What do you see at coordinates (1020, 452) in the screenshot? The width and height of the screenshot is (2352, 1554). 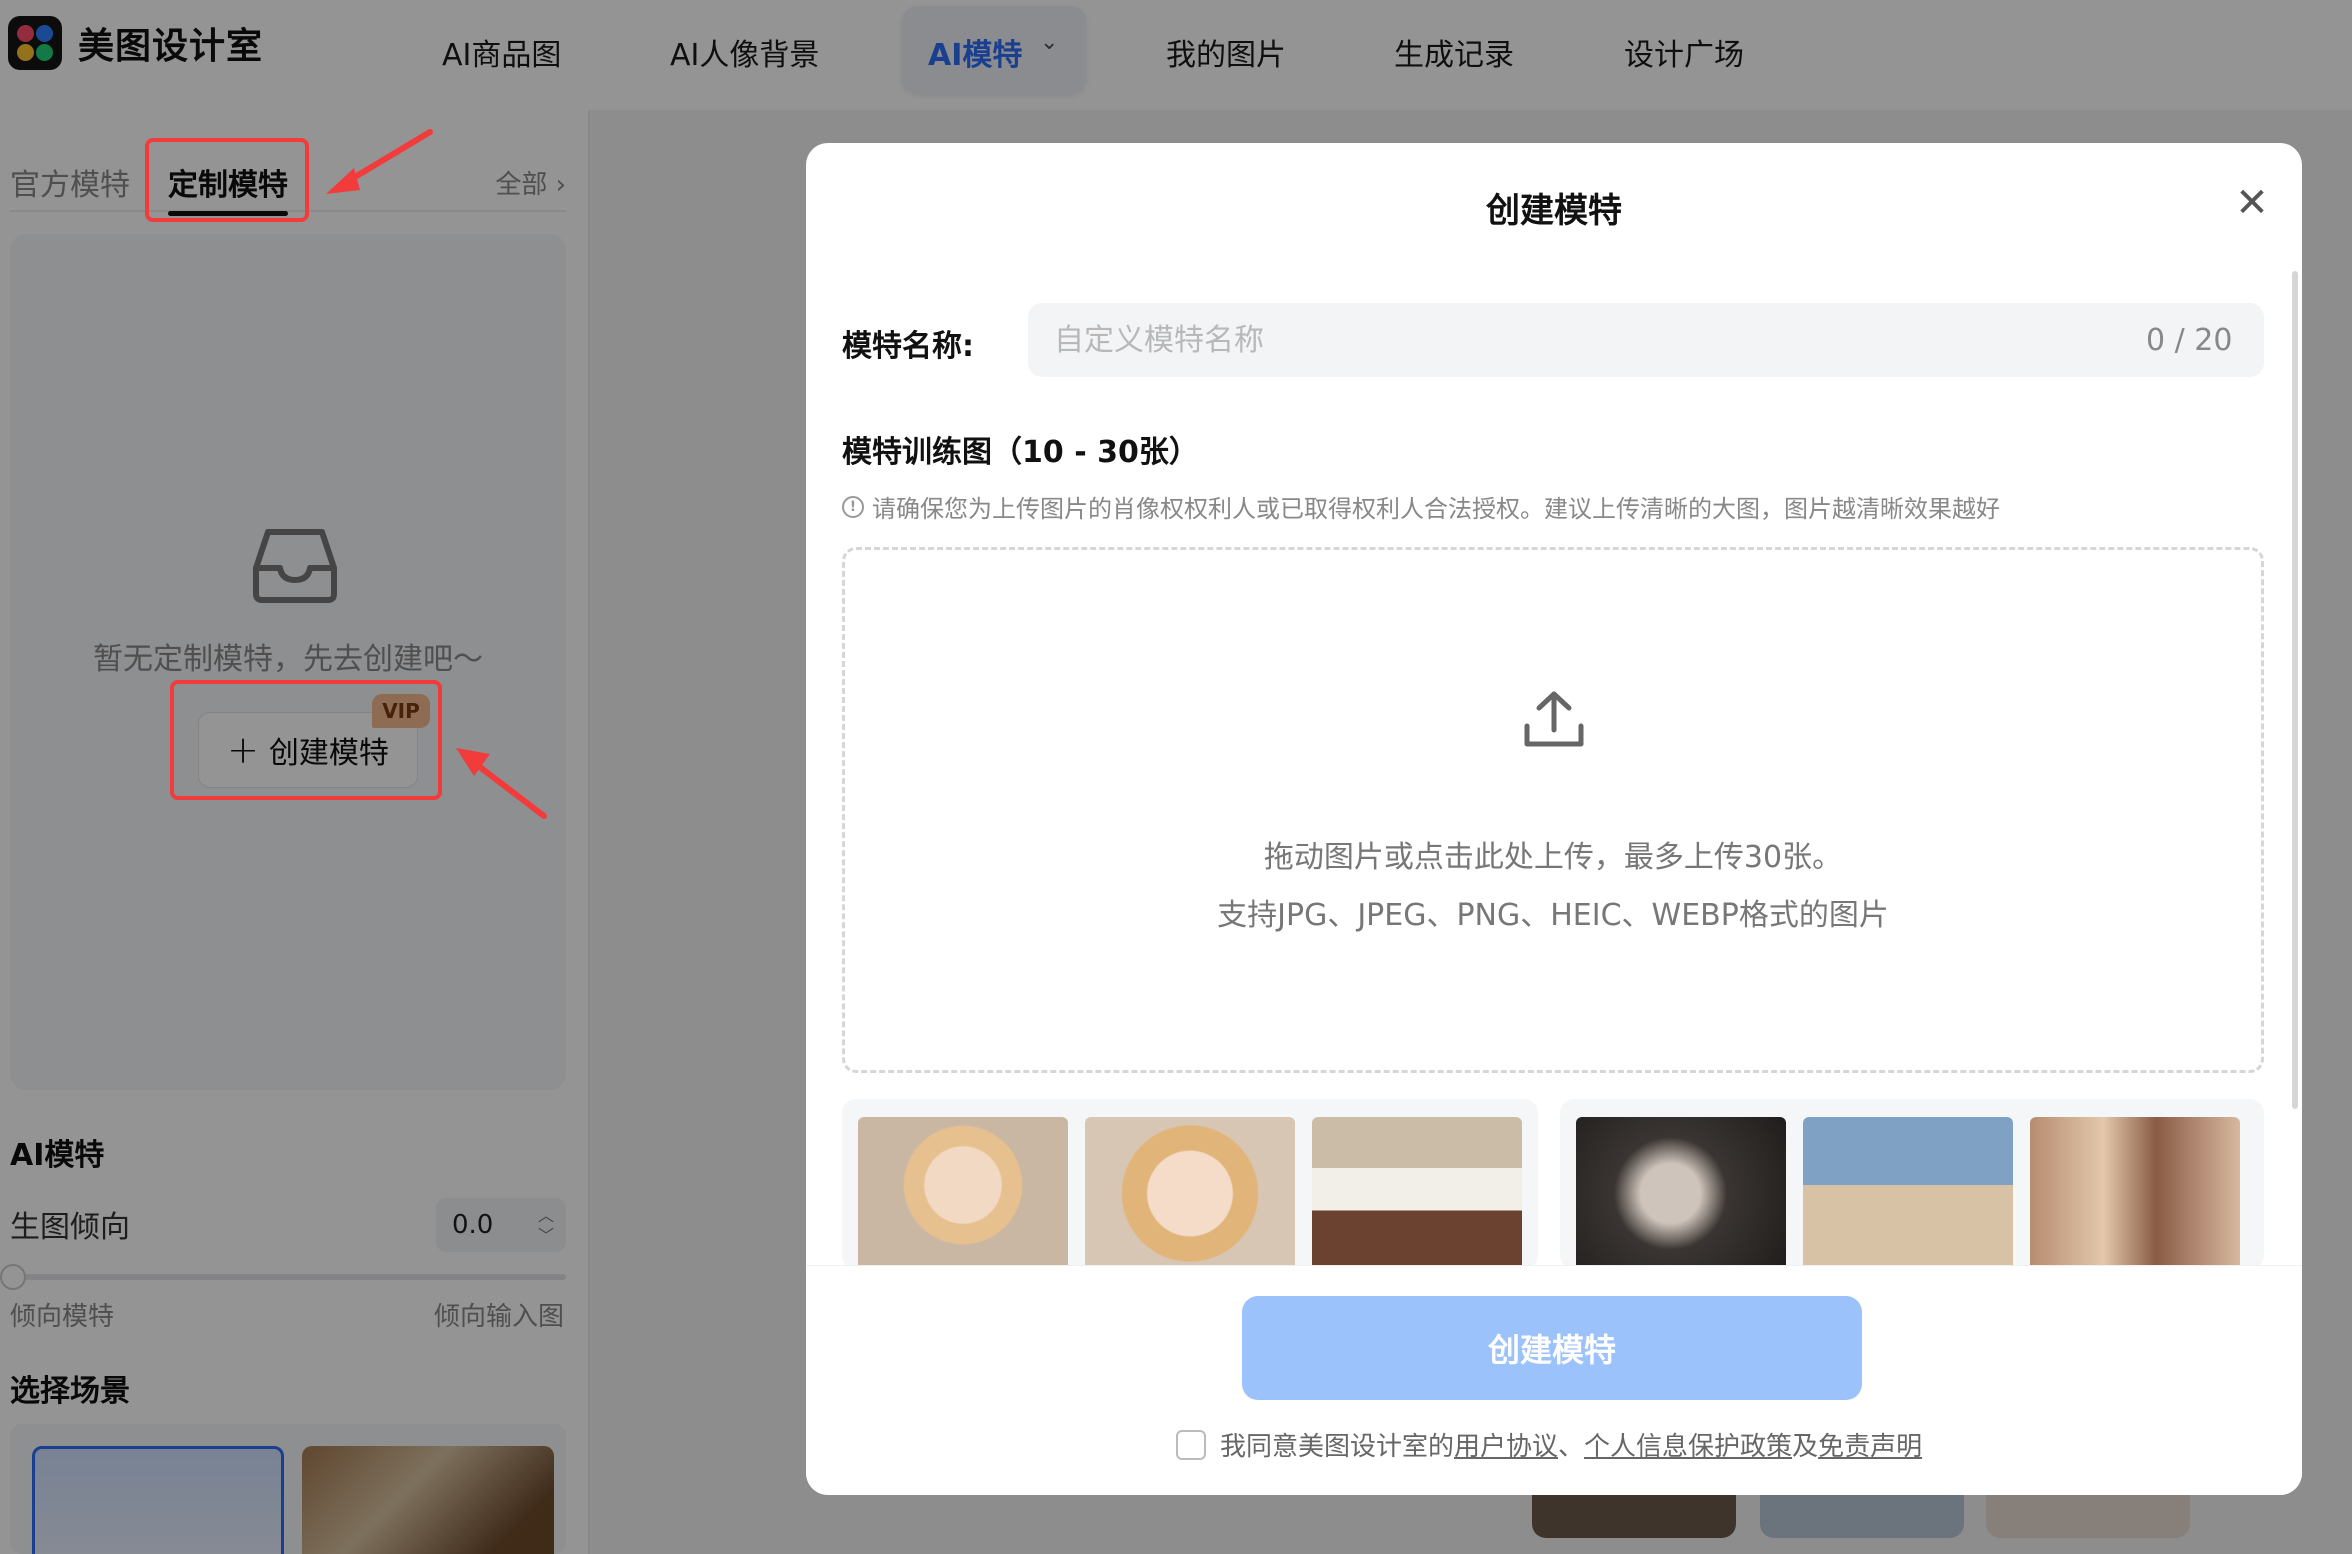 I see `training-images-title: 模特训练图（10 - 30张）` at bounding box center [1020, 452].